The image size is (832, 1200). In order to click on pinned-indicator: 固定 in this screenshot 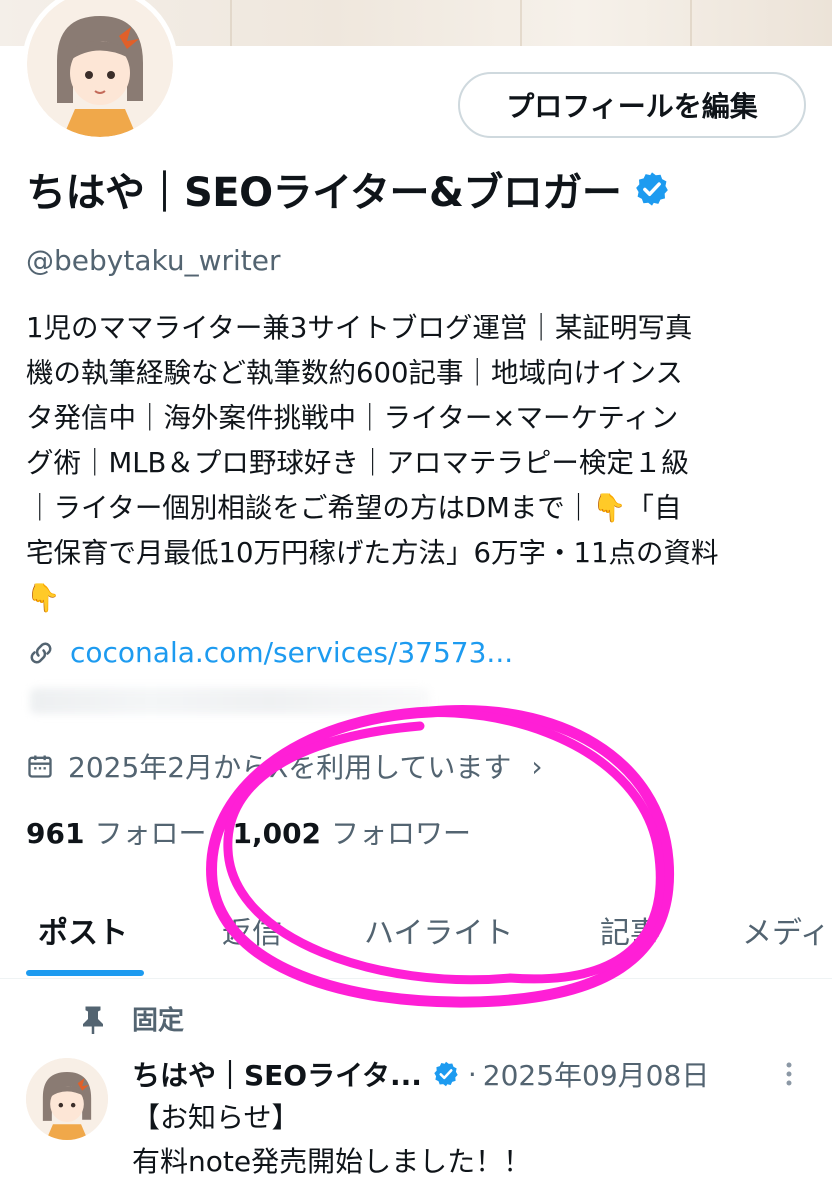, I will do `click(132, 1018)`.